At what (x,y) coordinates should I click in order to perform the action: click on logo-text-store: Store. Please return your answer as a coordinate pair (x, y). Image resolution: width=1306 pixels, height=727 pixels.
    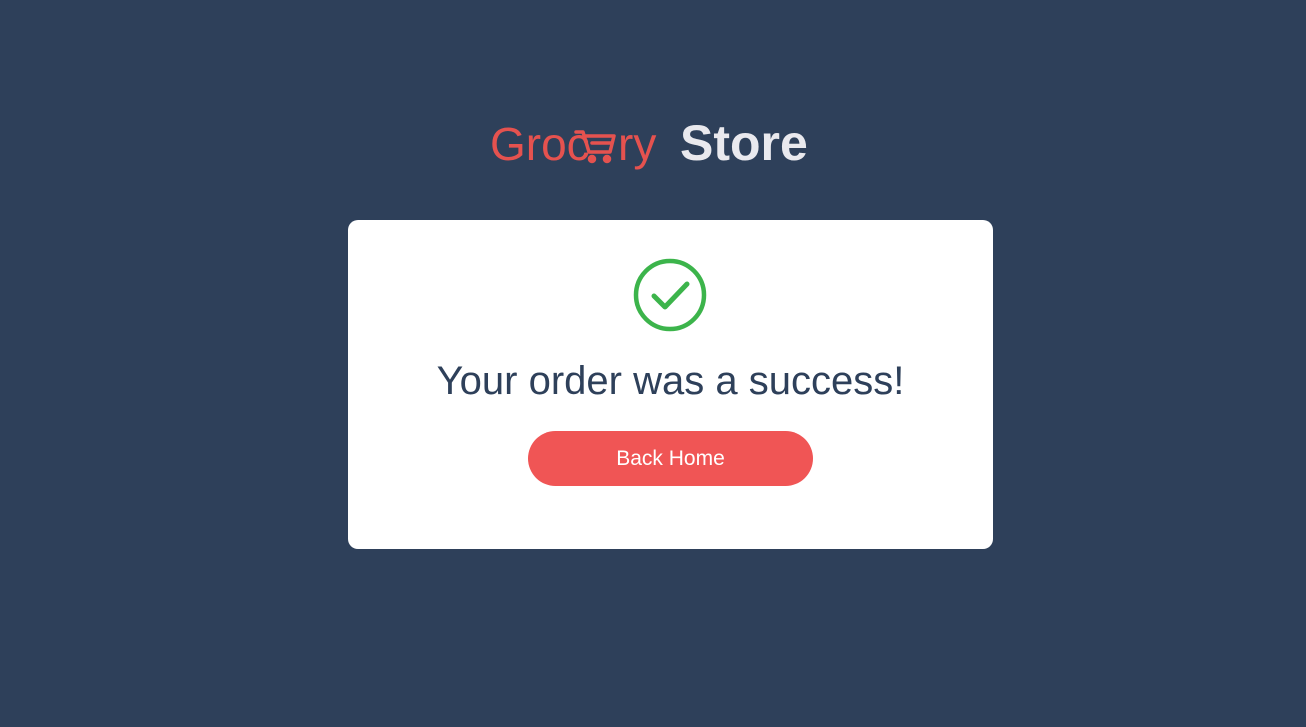
    Looking at the image, I should click on (744, 143).